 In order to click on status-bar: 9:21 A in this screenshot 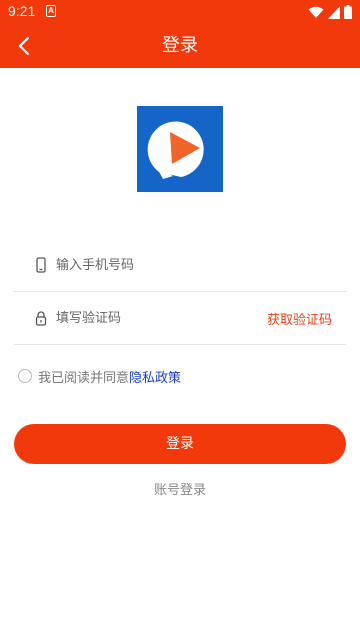, I will do `click(180, 12)`.